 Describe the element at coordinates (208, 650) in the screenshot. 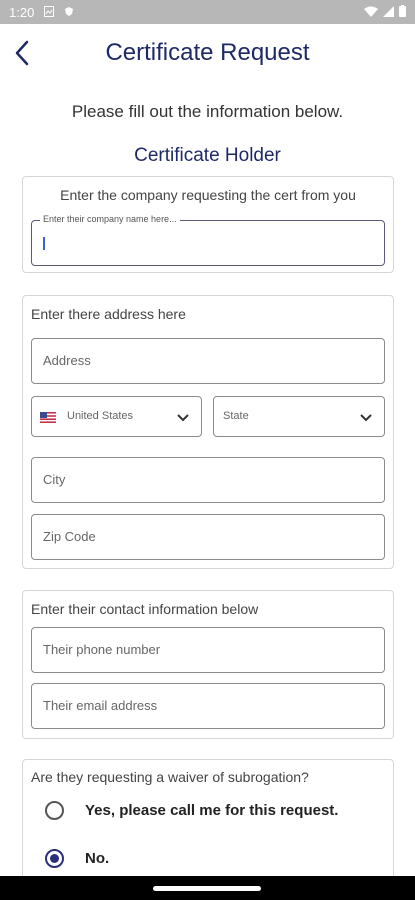

I see `phone-number-input: Their phone number` at that location.